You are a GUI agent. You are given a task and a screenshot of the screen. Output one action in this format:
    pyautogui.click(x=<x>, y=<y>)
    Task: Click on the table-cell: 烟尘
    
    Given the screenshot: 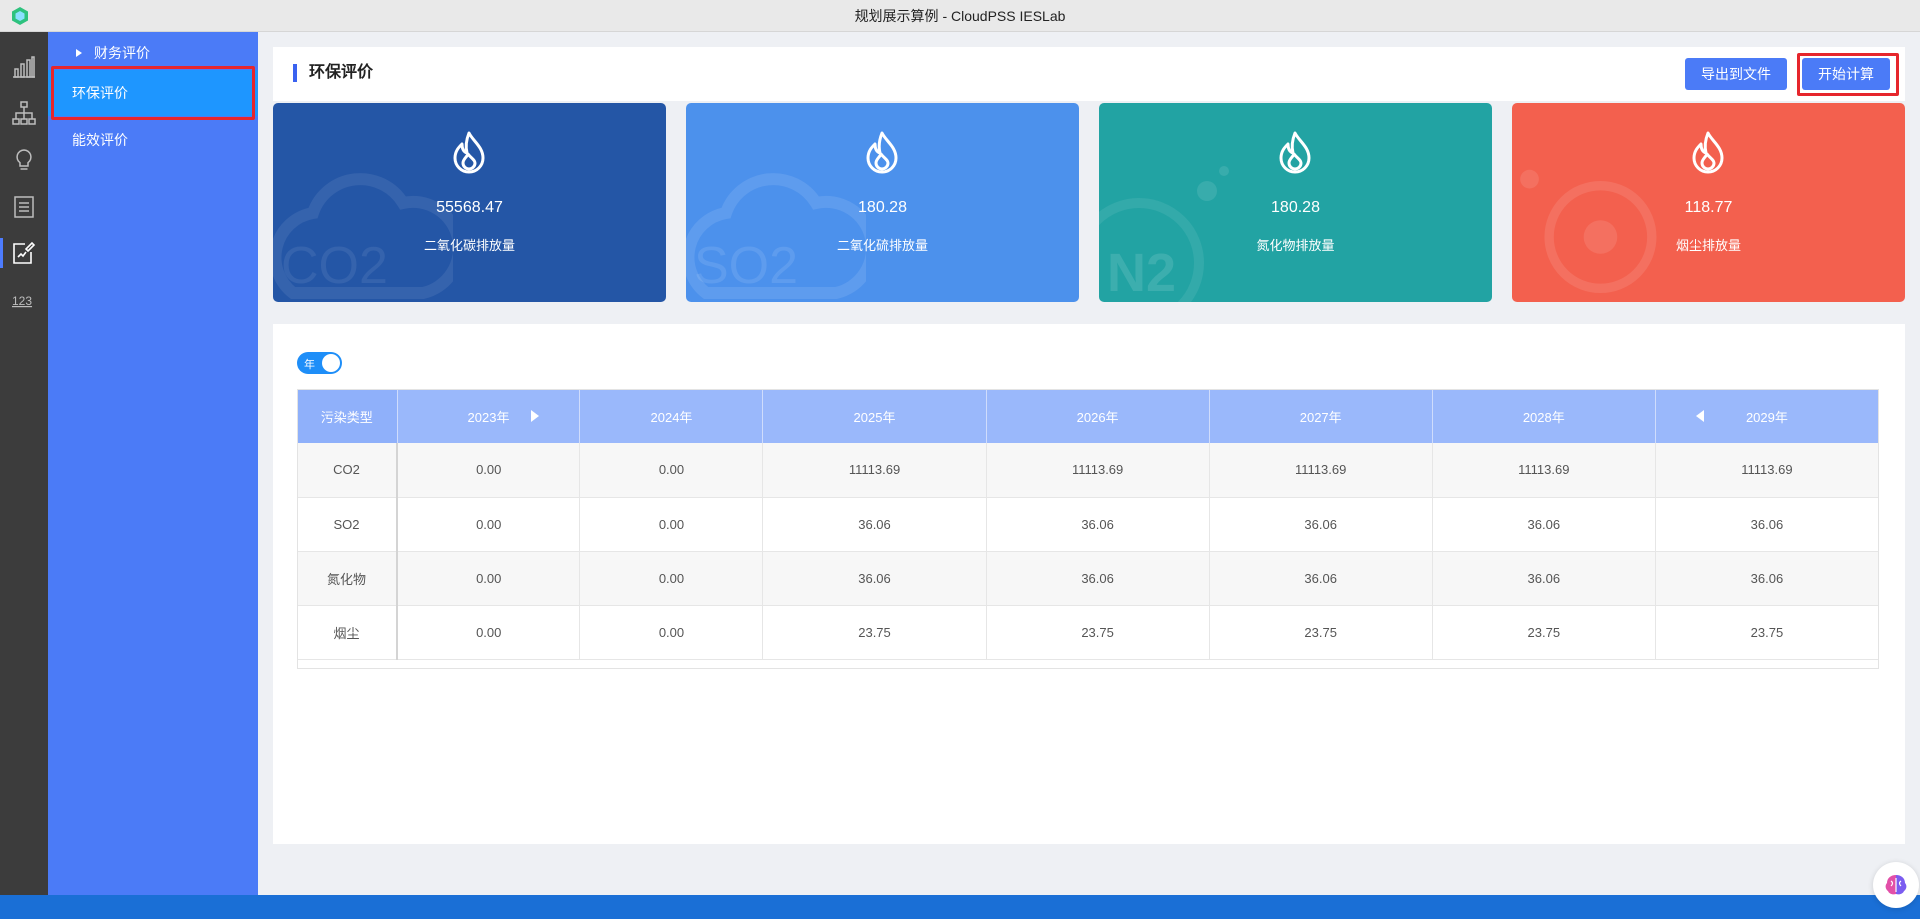 What is the action you would take?
    pyautogui.click(x=347, y=632)
    